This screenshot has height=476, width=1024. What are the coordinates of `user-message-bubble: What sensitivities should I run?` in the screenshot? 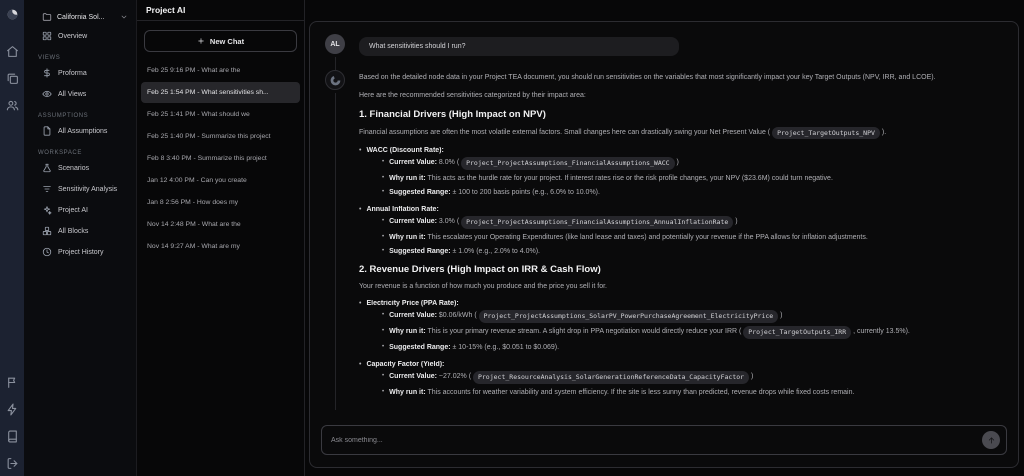 It's located at (519, 46).